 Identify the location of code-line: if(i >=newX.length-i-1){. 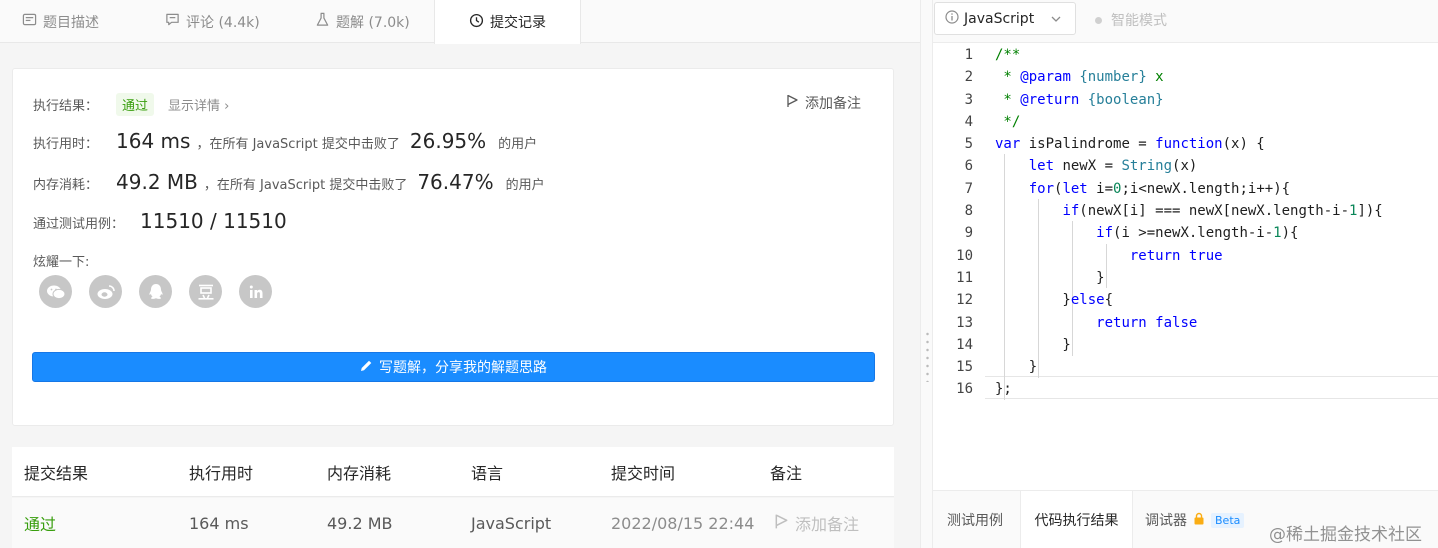
(1197, 233).